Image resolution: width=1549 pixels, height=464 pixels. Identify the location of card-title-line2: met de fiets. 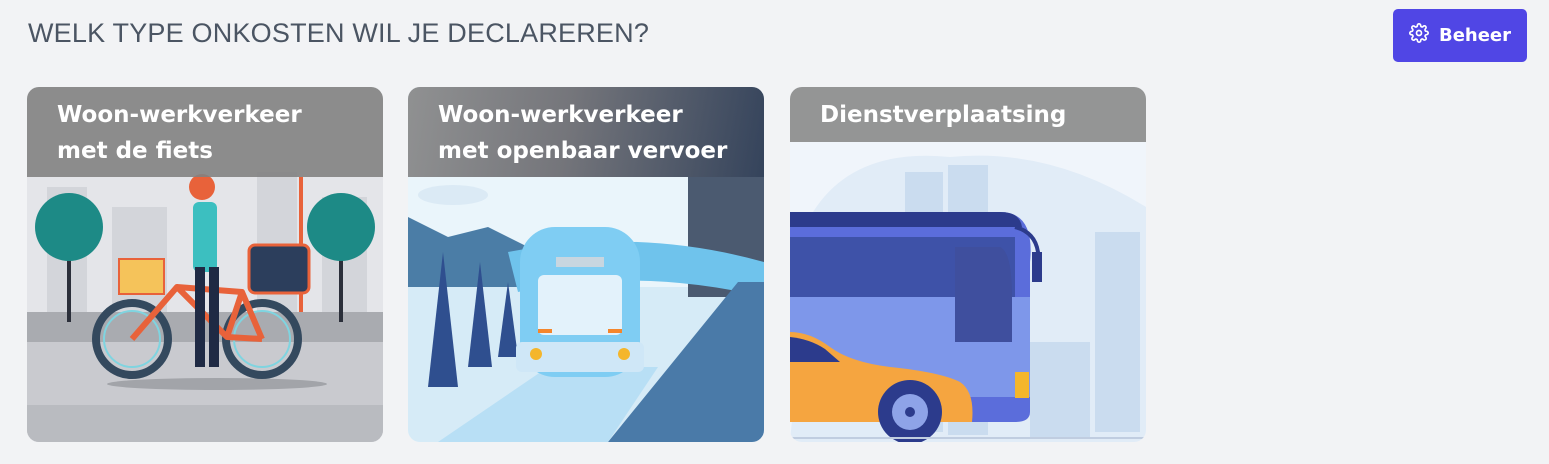
(135, 151).